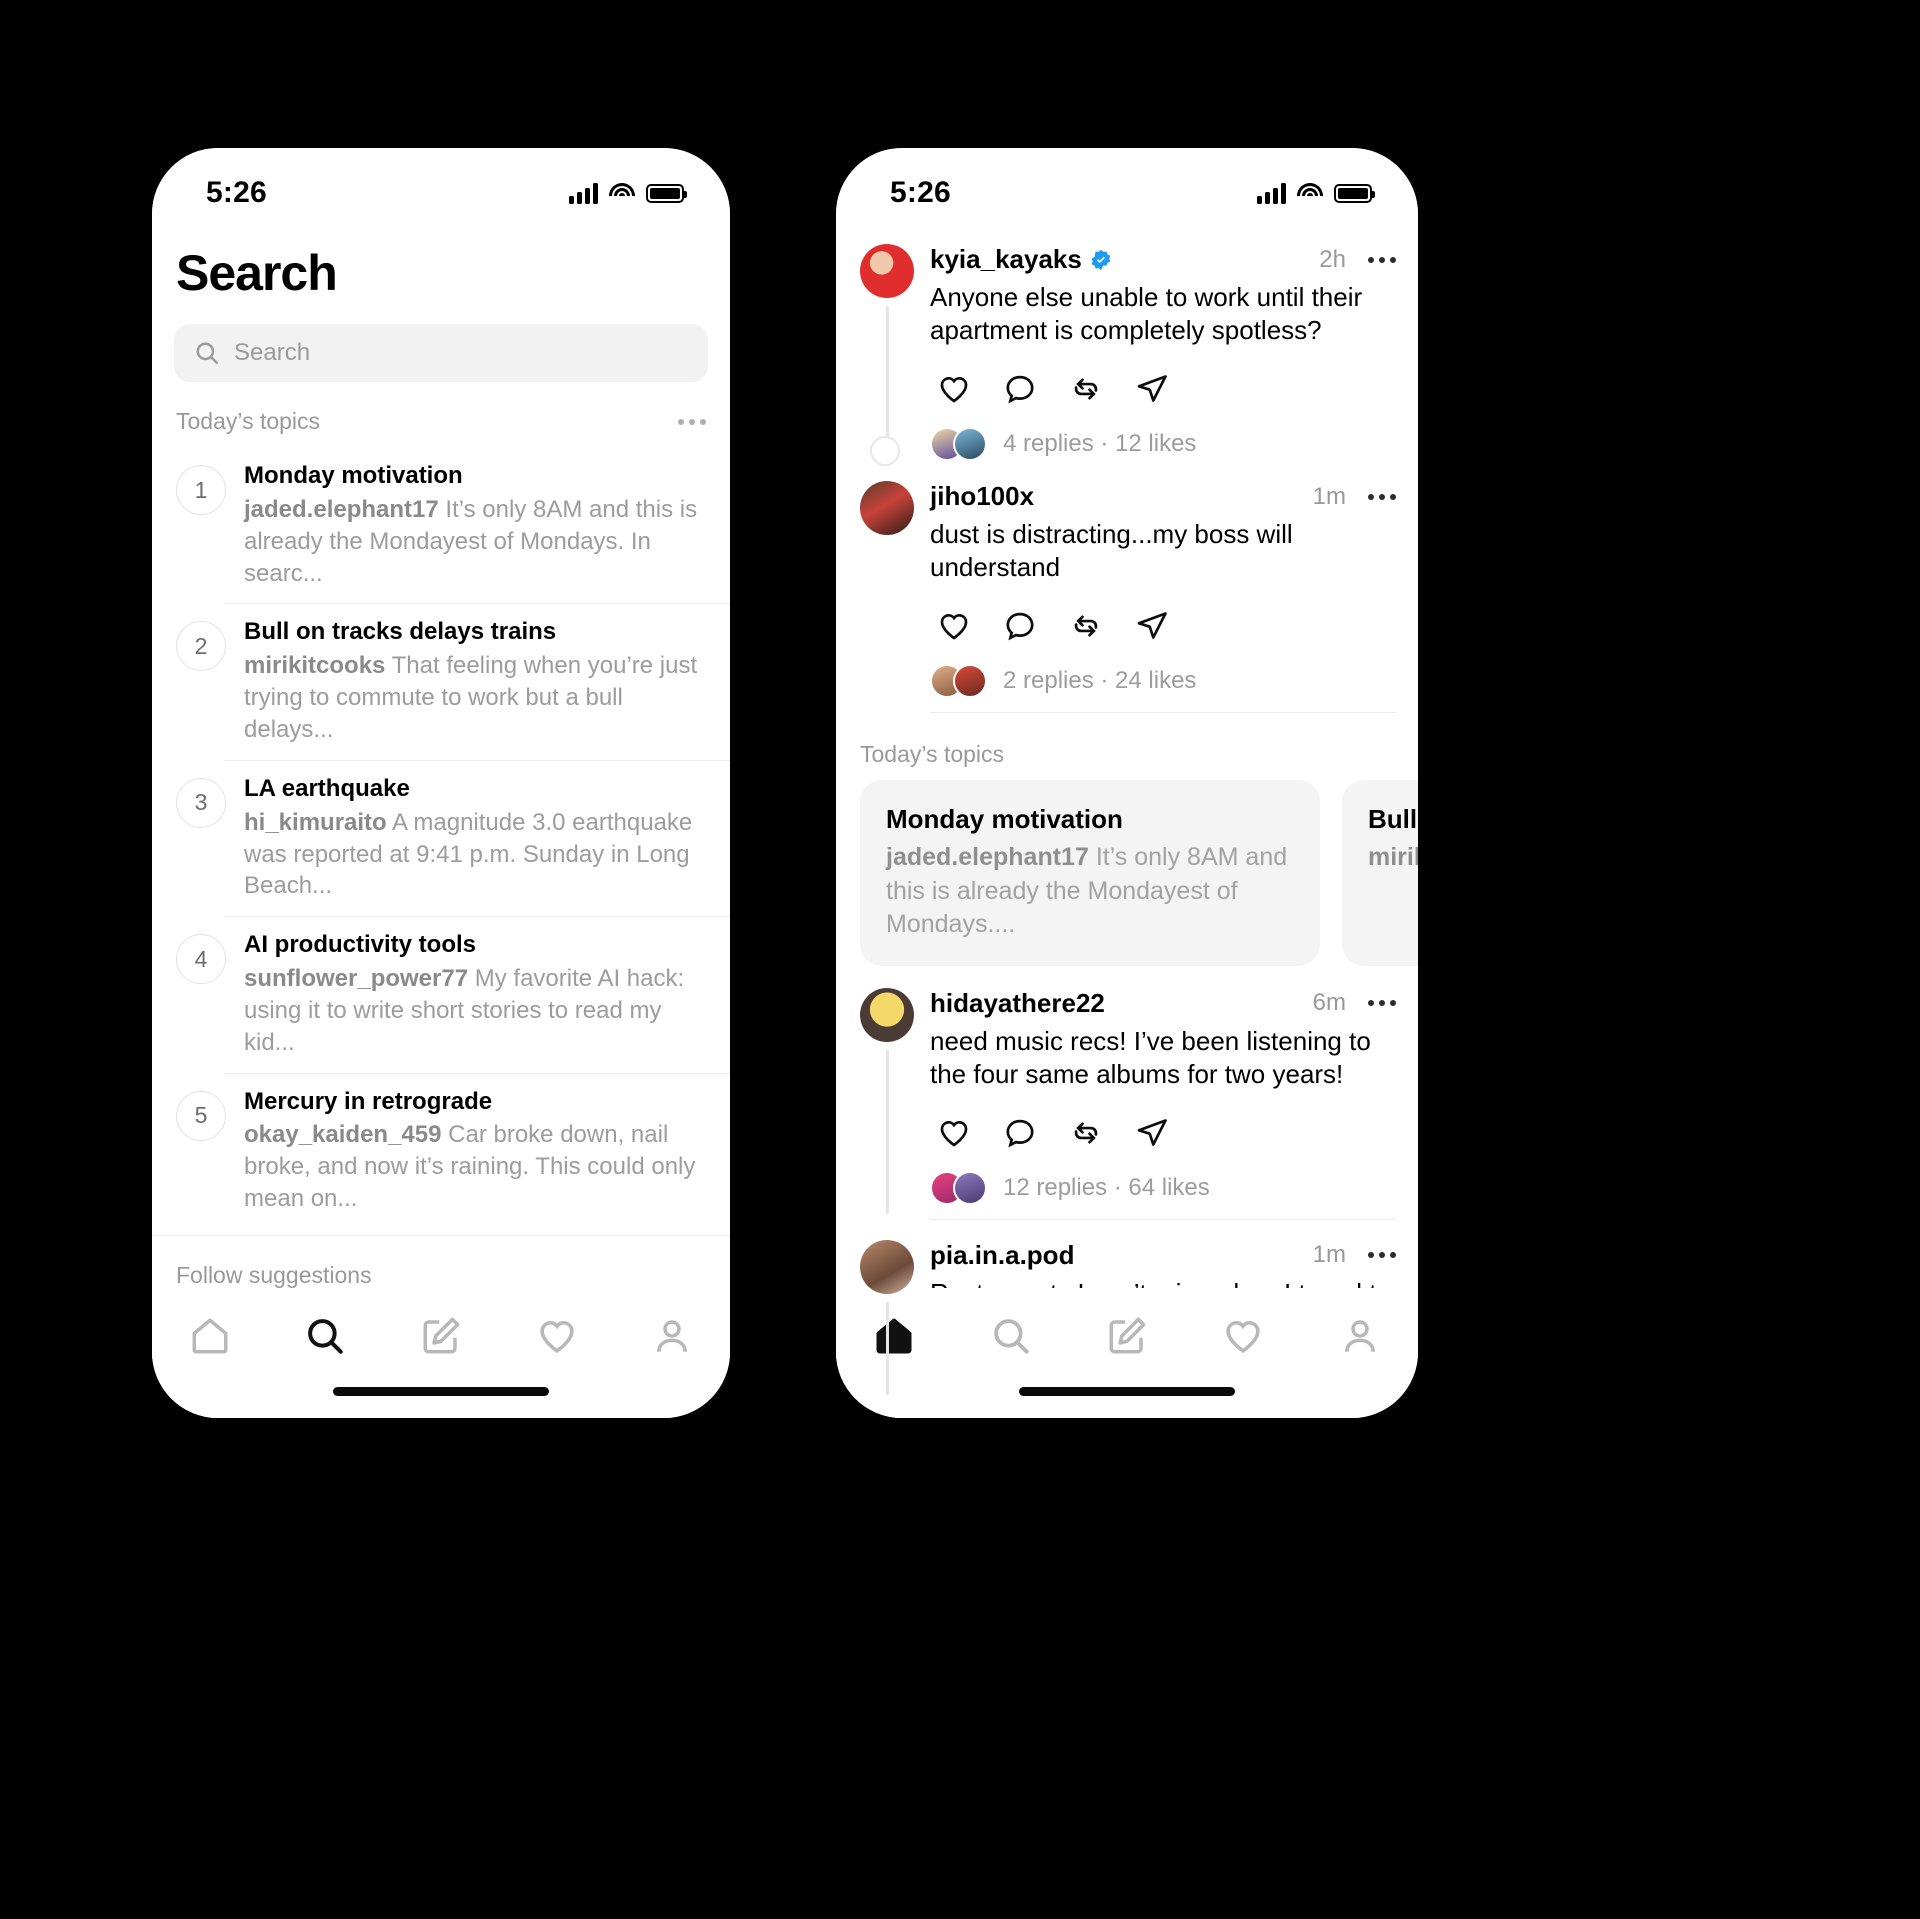 Image resolution: width=1920 pixels, height=1919 pixels. I want to click on post-actions, so click(1163, 626).